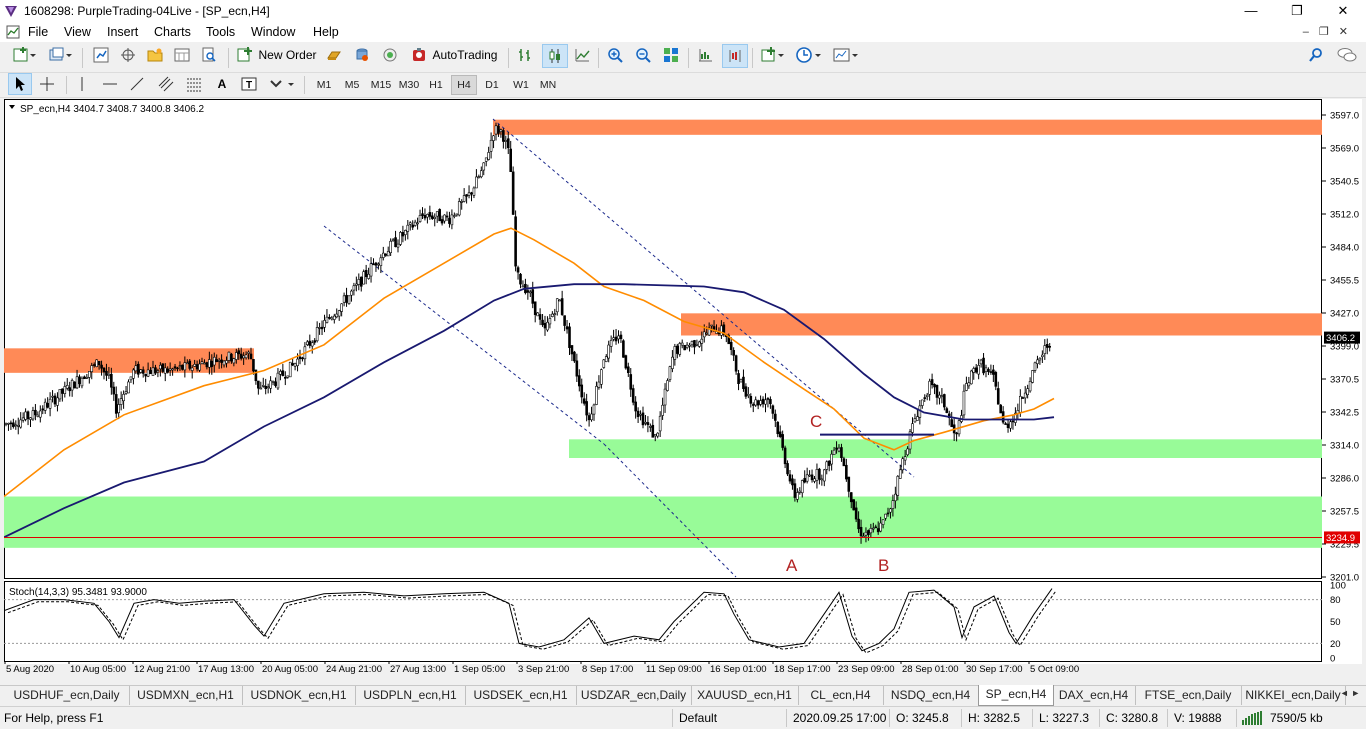 The width and height of the screenshot is (1366, 729). Describe the element at coordinates (13, 32) in the screenshot. I see `chart-window-icon` at that location.